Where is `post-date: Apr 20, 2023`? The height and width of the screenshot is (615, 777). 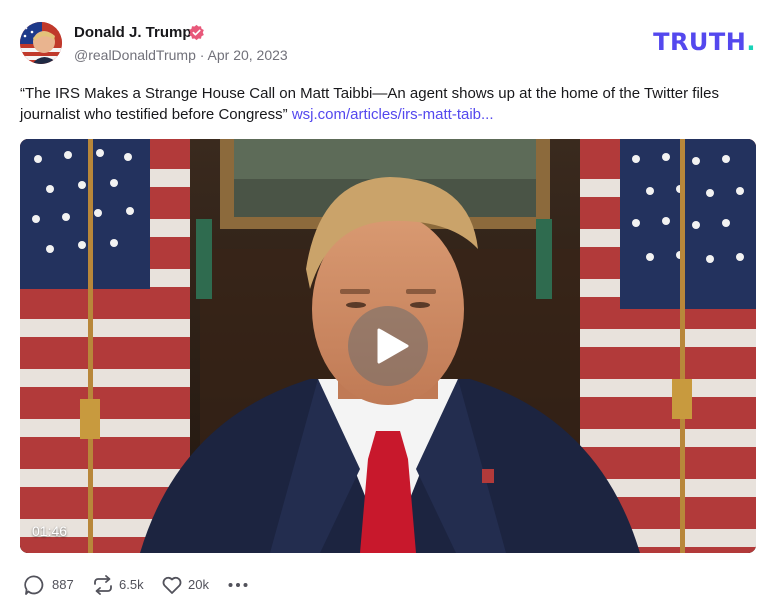
post-date: Apr 20, 2023 is located at coordinates (248, 55).